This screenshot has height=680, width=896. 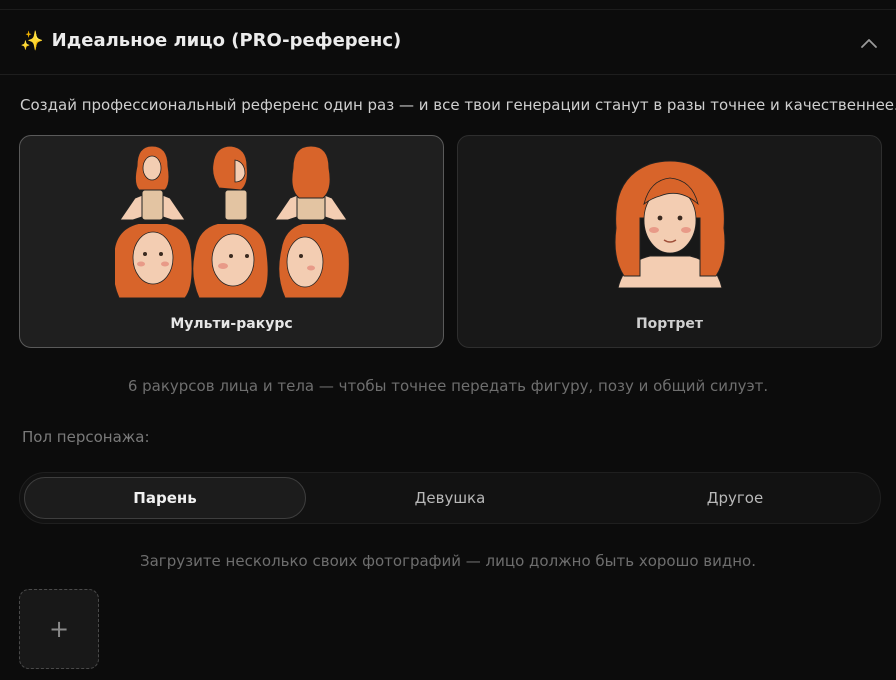 What do you see at coordinates (154, 261) in the screenshot?
I see `head-front` at bounding box center [154, 261].